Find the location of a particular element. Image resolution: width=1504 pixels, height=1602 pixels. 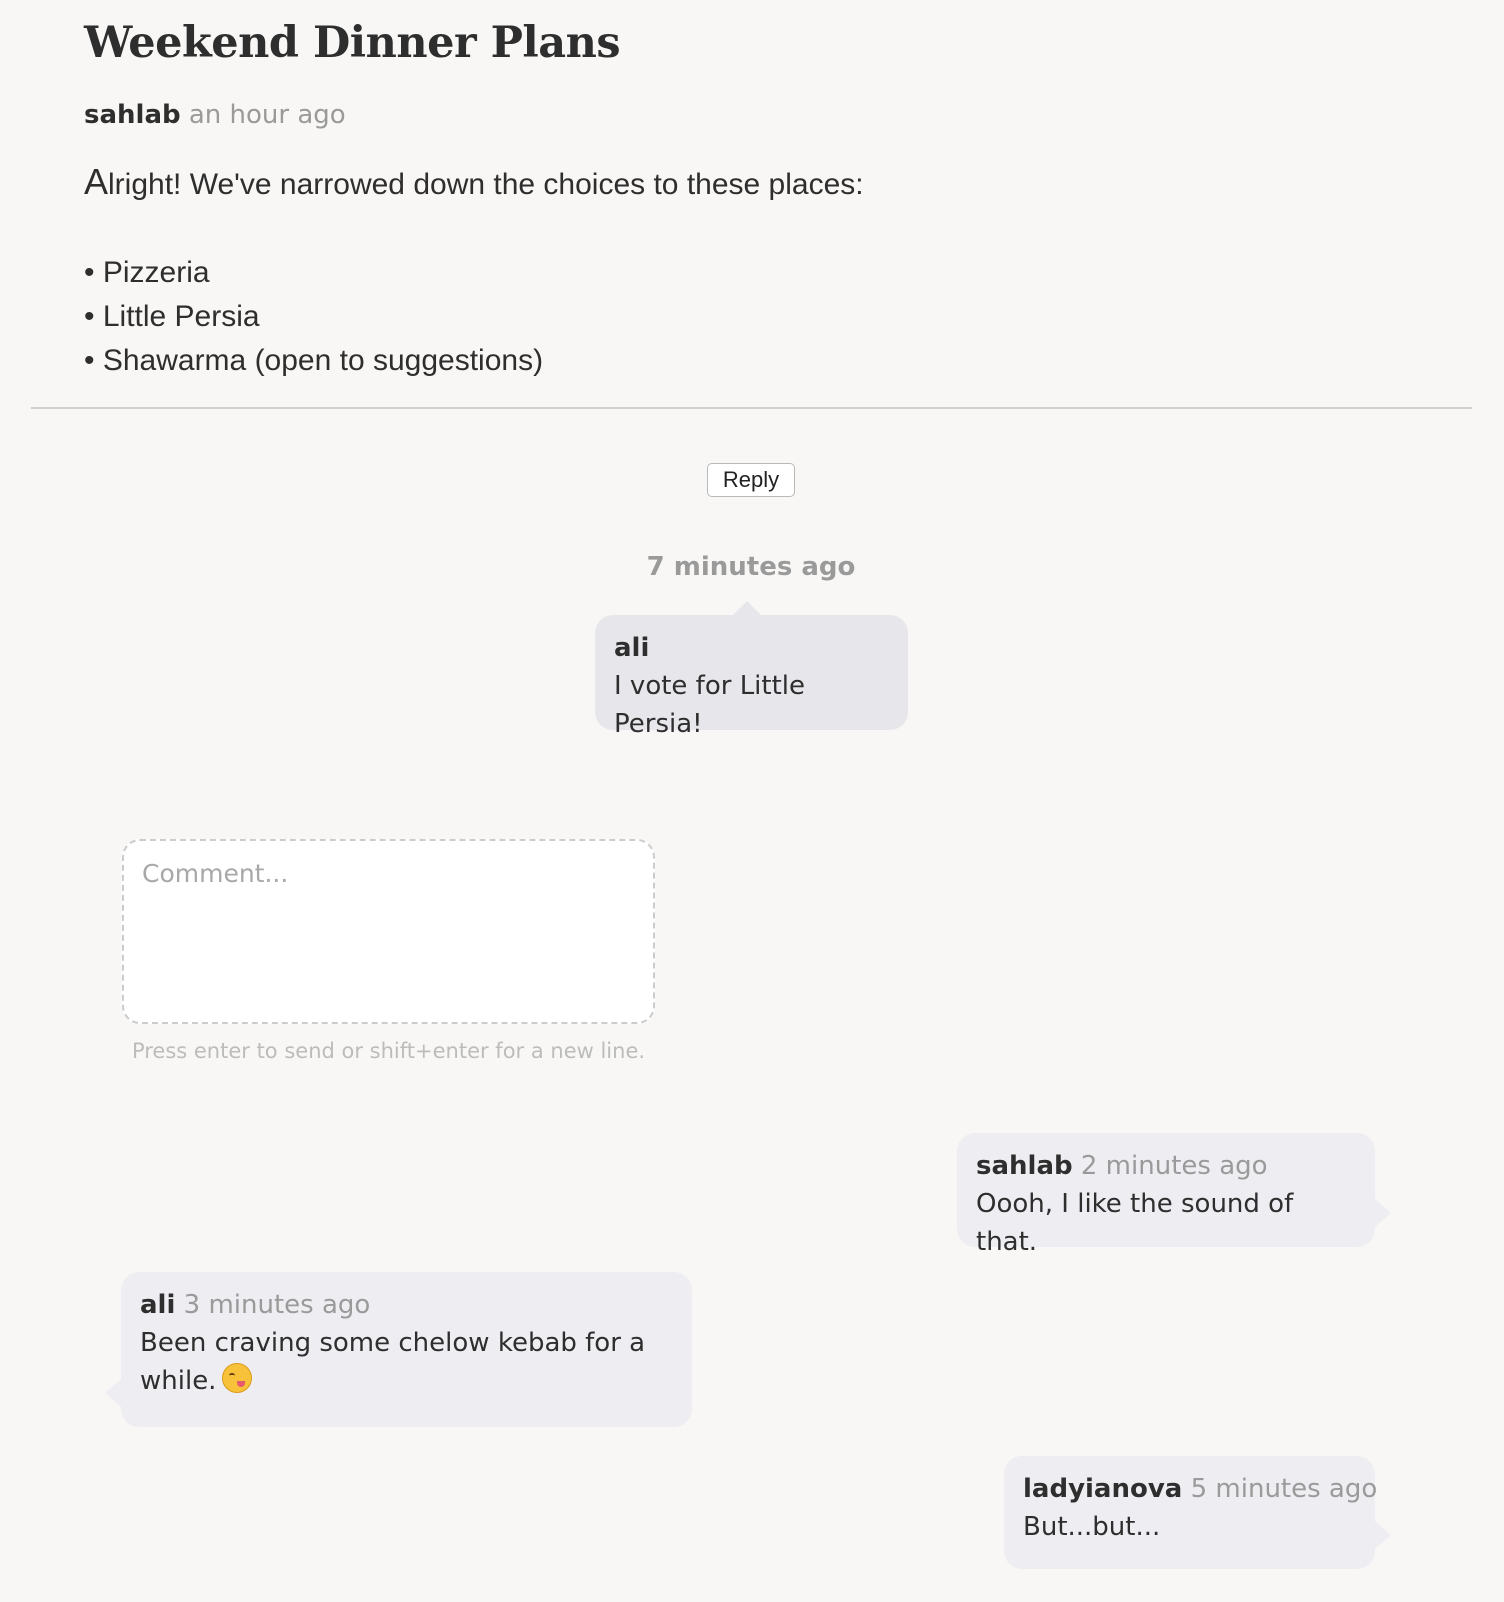

comment-header: ladyianova 5 minutes ago is located at coordinates (1200, 1489).